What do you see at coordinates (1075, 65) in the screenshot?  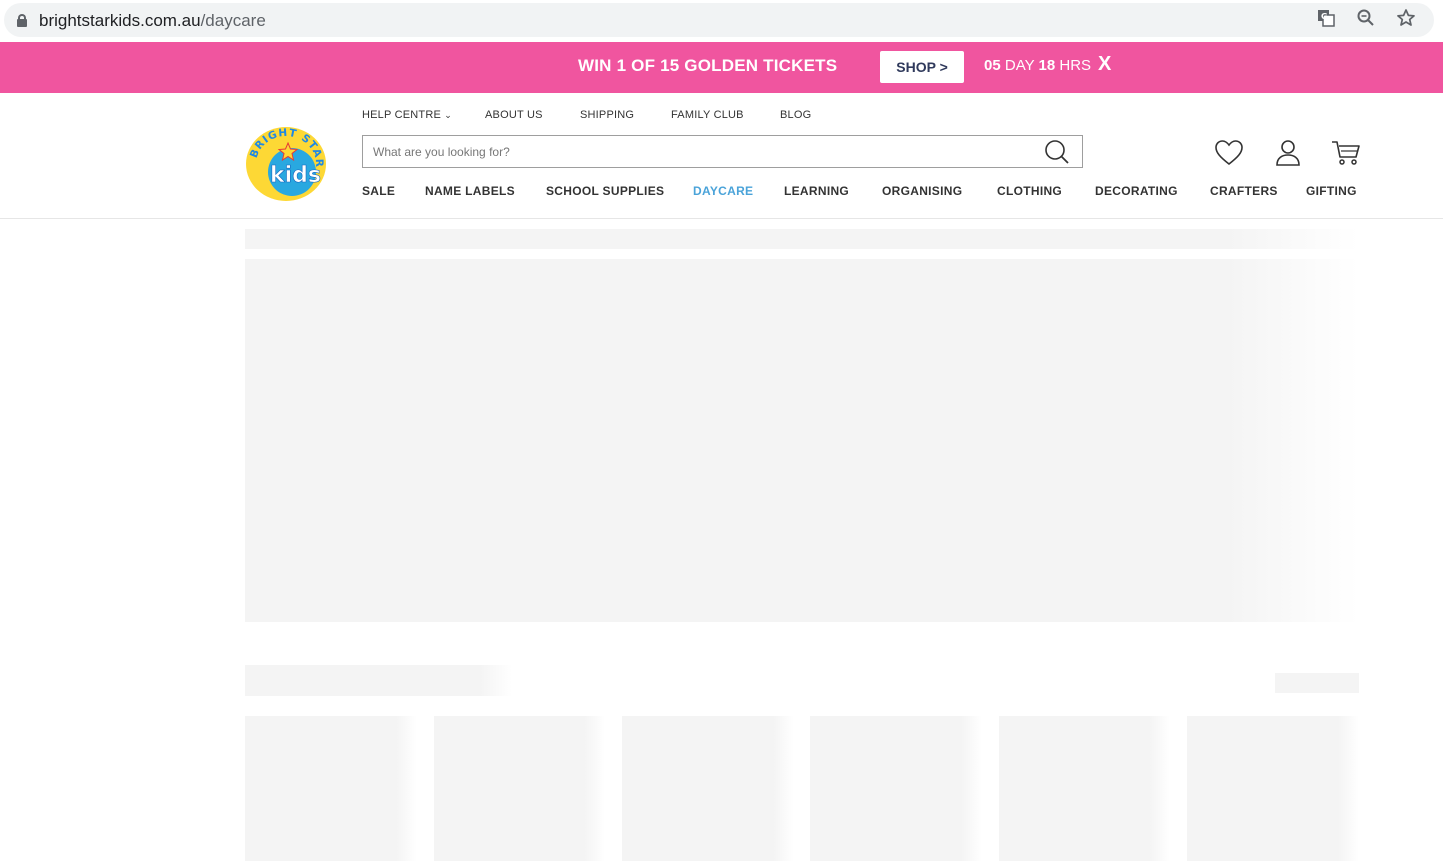 I see `countdown-hours-unit: HRS` at bounding box center [1075, 65].